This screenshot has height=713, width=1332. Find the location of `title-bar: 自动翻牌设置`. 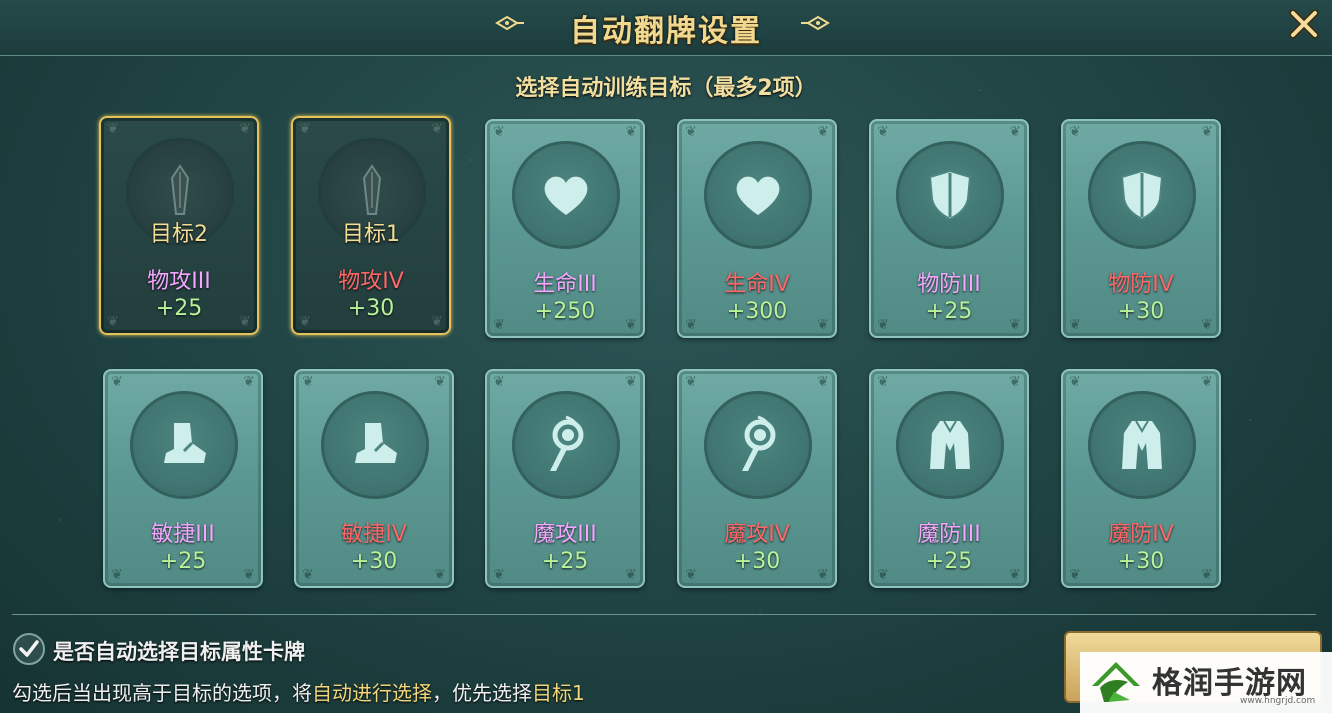

title-bar: 自动翻牌设置 is located at coordinates (666, 28).